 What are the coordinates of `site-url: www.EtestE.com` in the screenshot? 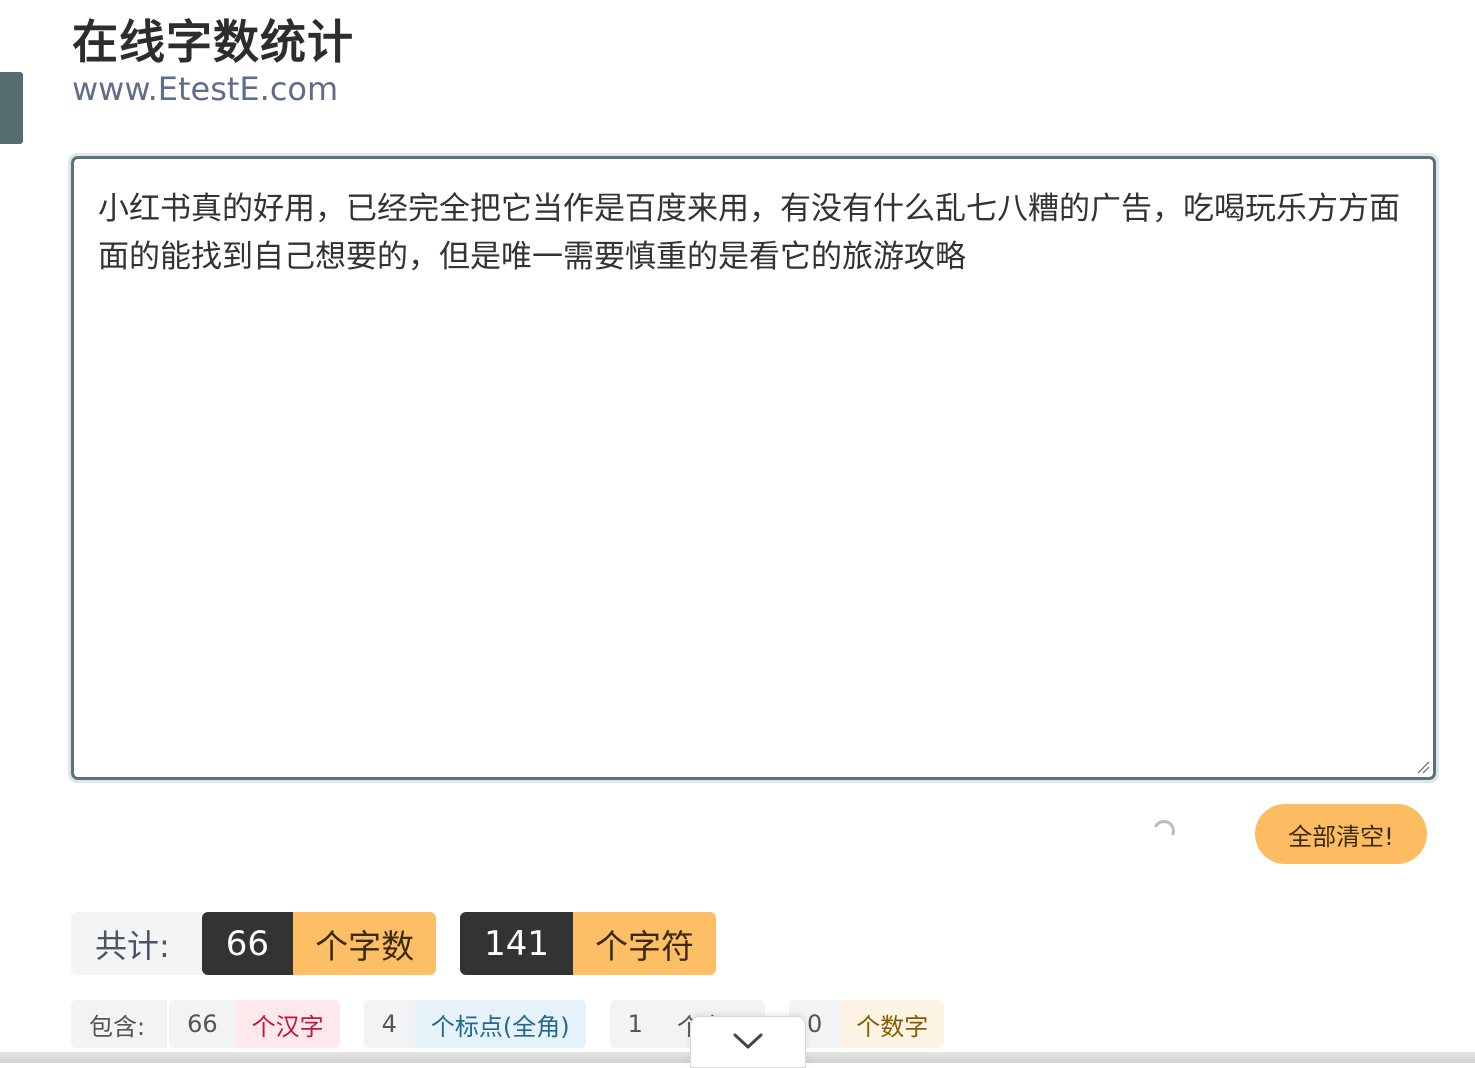 It's located at (205, 89).